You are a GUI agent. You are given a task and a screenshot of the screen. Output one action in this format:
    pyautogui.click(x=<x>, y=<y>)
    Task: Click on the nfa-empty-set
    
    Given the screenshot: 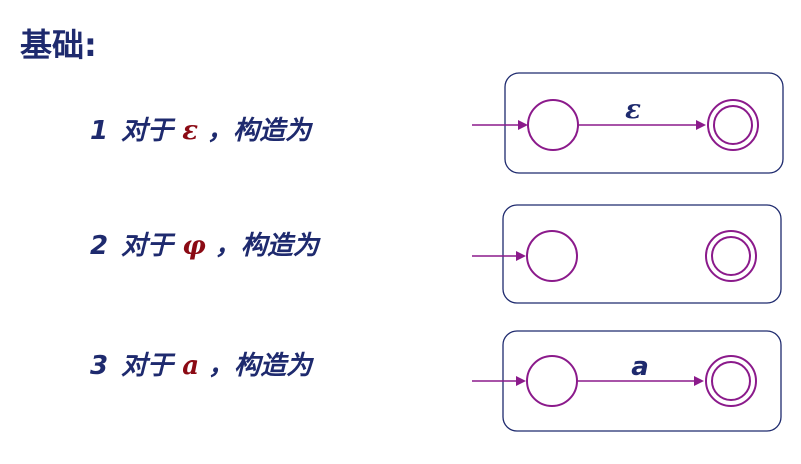 What is the action you would take?
    pyautogui.click(x=627, y=254)
    